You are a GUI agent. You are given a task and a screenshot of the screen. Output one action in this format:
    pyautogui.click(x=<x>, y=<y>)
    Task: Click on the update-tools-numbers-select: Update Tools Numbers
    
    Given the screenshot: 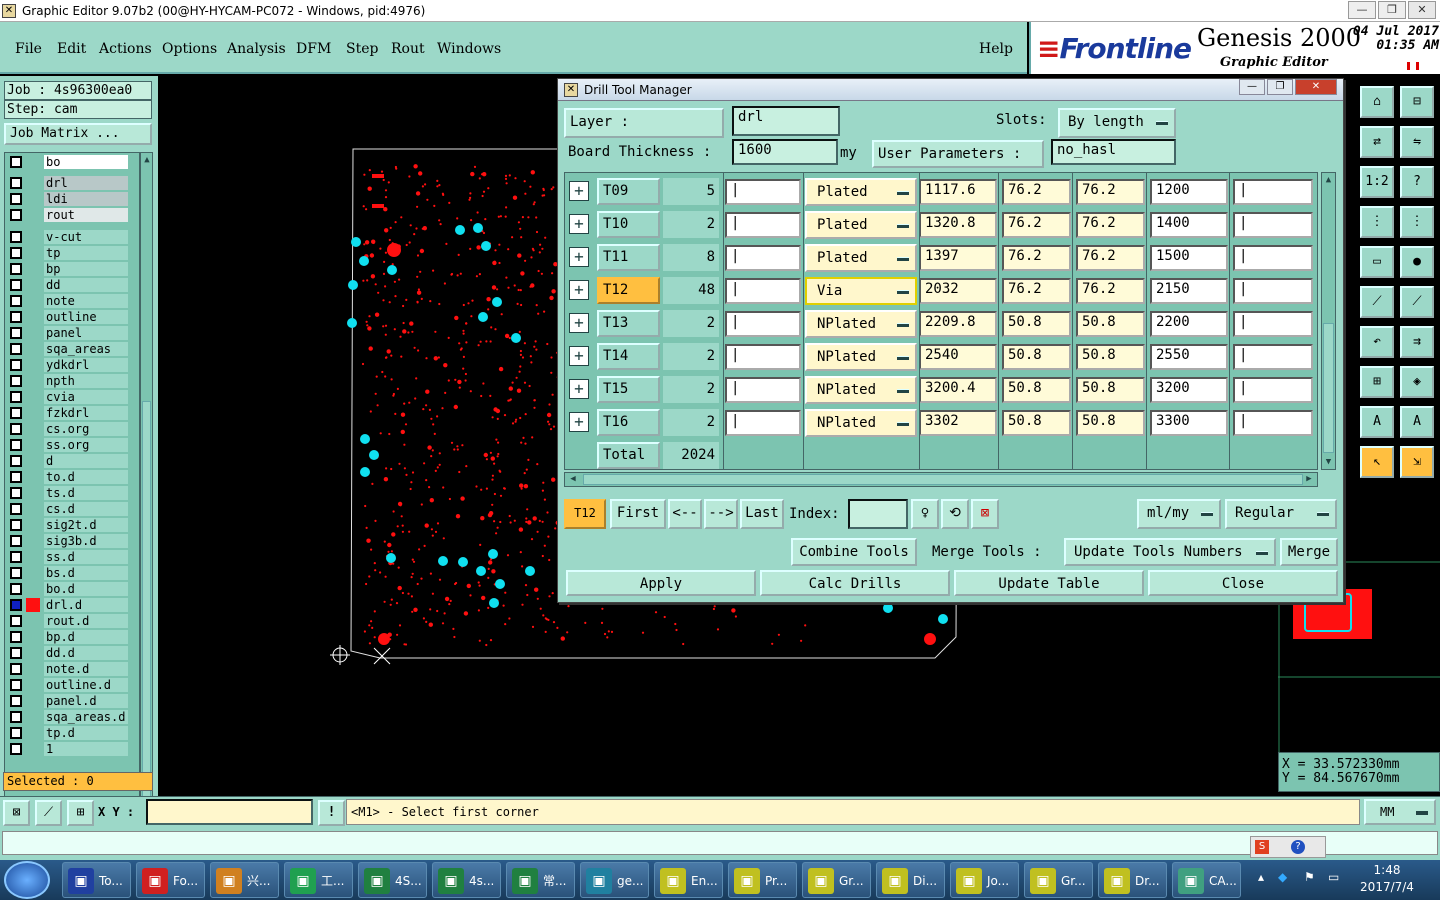 What is the action you would take?
    pyautogui.click(x=1170, y=552)
    